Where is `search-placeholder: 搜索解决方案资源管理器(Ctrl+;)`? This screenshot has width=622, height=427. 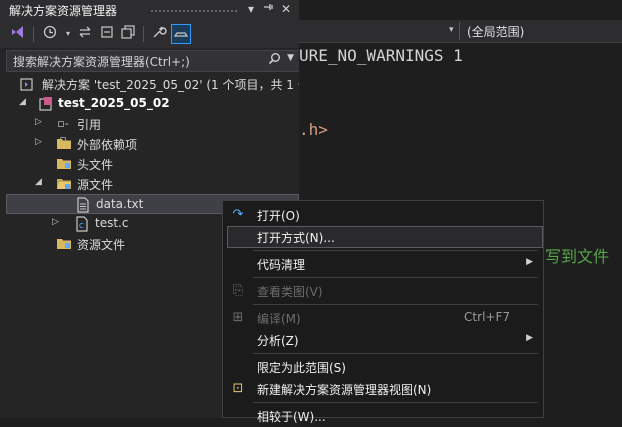 search-placeholder: 搜索解决方案资源管理器(Ctrl+;) is located at coordinates (101, 62).